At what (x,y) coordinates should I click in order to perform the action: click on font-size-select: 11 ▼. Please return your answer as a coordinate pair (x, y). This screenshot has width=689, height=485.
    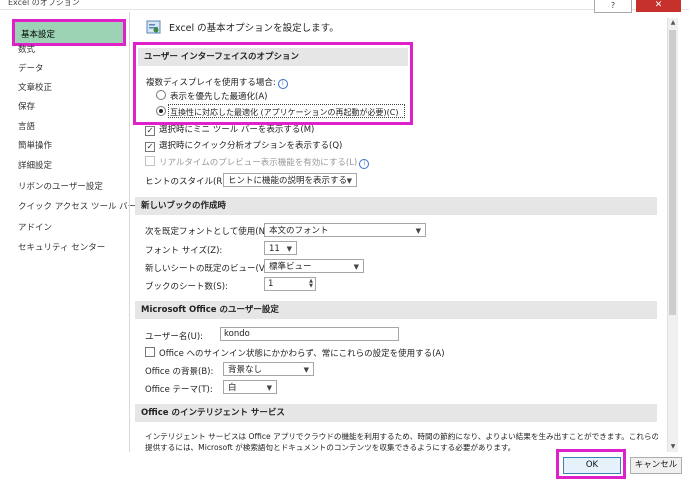
    Looking at the image, I should click on (280, 248).